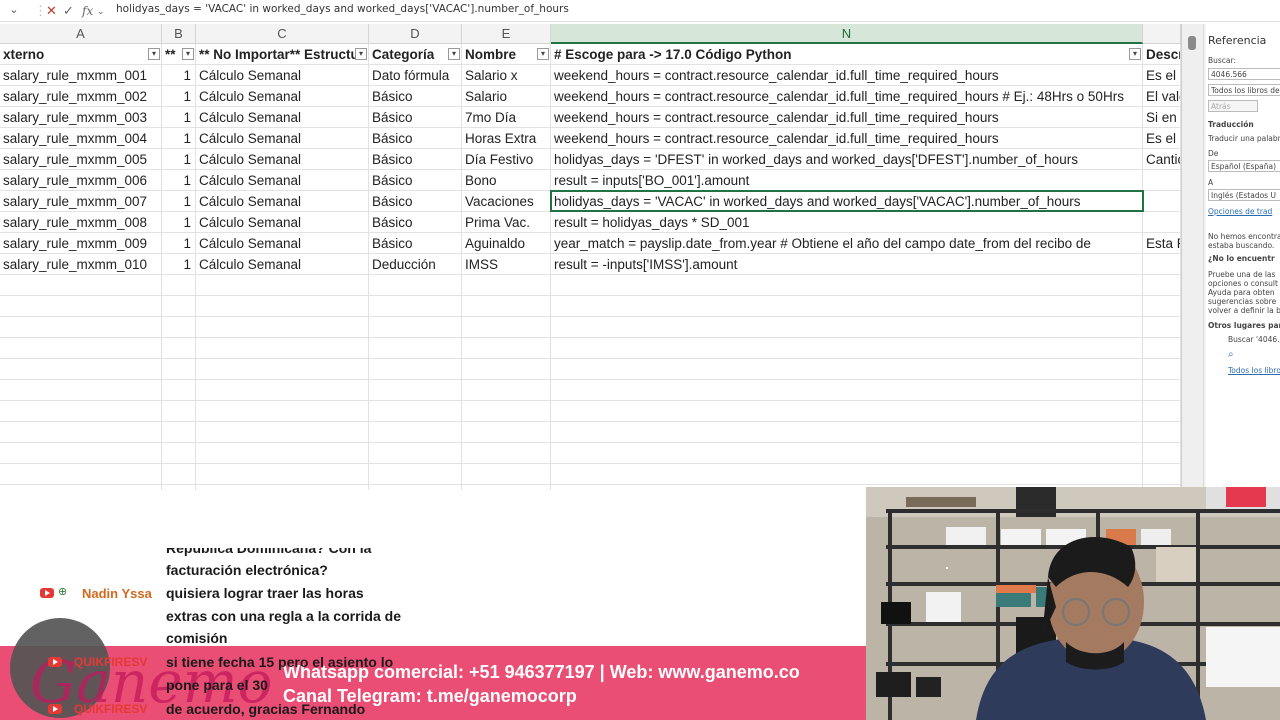 This screenshot has width=1280, height=720. Describe the element at coordinates (81, 117) in the screenshot. I see `cell-col-a: salary_rule_mxmm_003` at that location.